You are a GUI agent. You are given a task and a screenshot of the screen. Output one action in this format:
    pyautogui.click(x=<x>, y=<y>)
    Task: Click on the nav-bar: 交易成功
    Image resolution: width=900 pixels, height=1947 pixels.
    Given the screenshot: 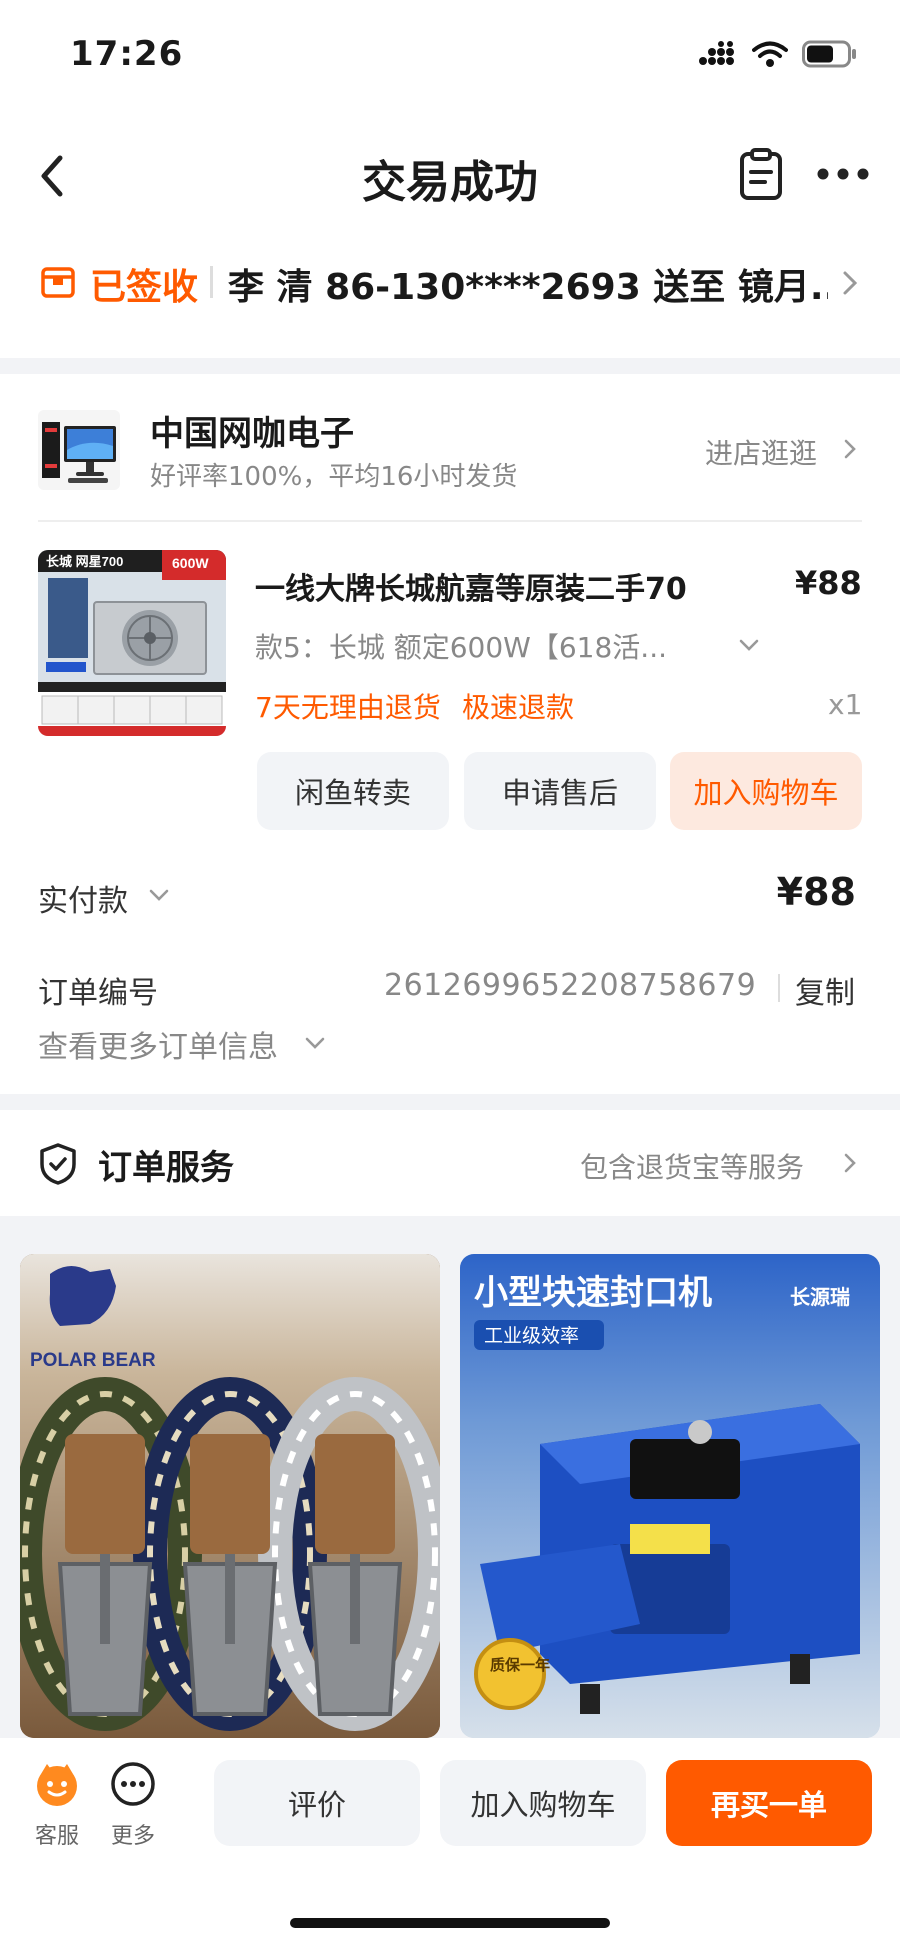 What is the action you would take?
    pyautogui.click(x=450, y=175)
    